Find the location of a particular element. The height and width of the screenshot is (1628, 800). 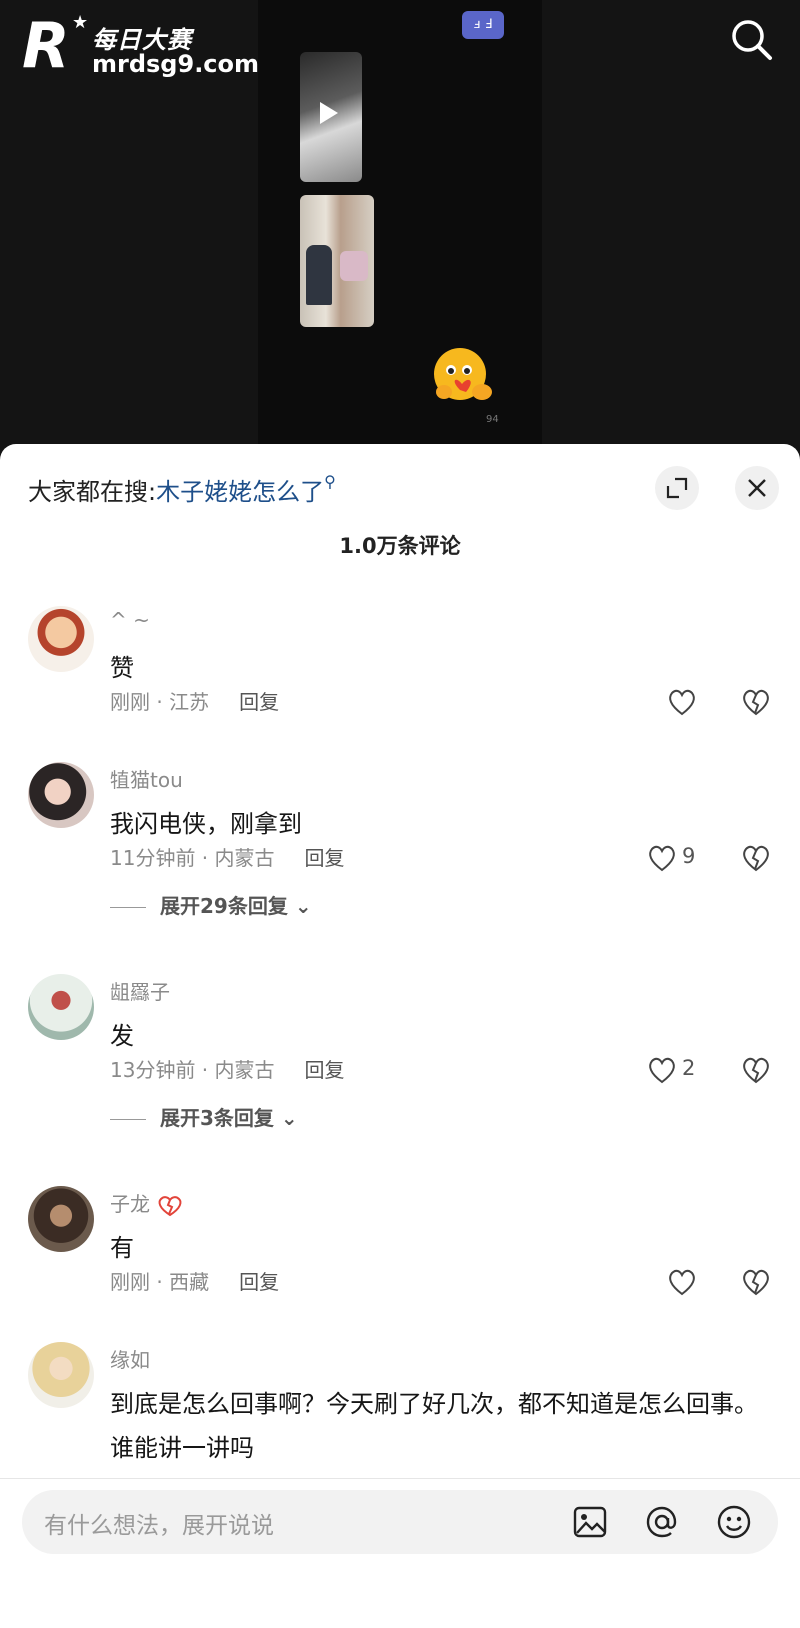

comment-input-placeholder: 有什么想法，展开说说 is located at coordinates (159, 1526).